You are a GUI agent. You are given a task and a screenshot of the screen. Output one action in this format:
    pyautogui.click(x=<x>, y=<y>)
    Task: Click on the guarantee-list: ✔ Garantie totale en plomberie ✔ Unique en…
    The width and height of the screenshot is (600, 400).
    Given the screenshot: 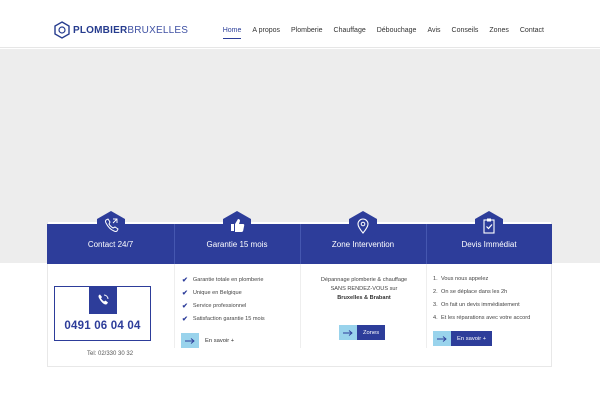 What is the action you would take?
    pyautogui.click(x=223, y=299)
    